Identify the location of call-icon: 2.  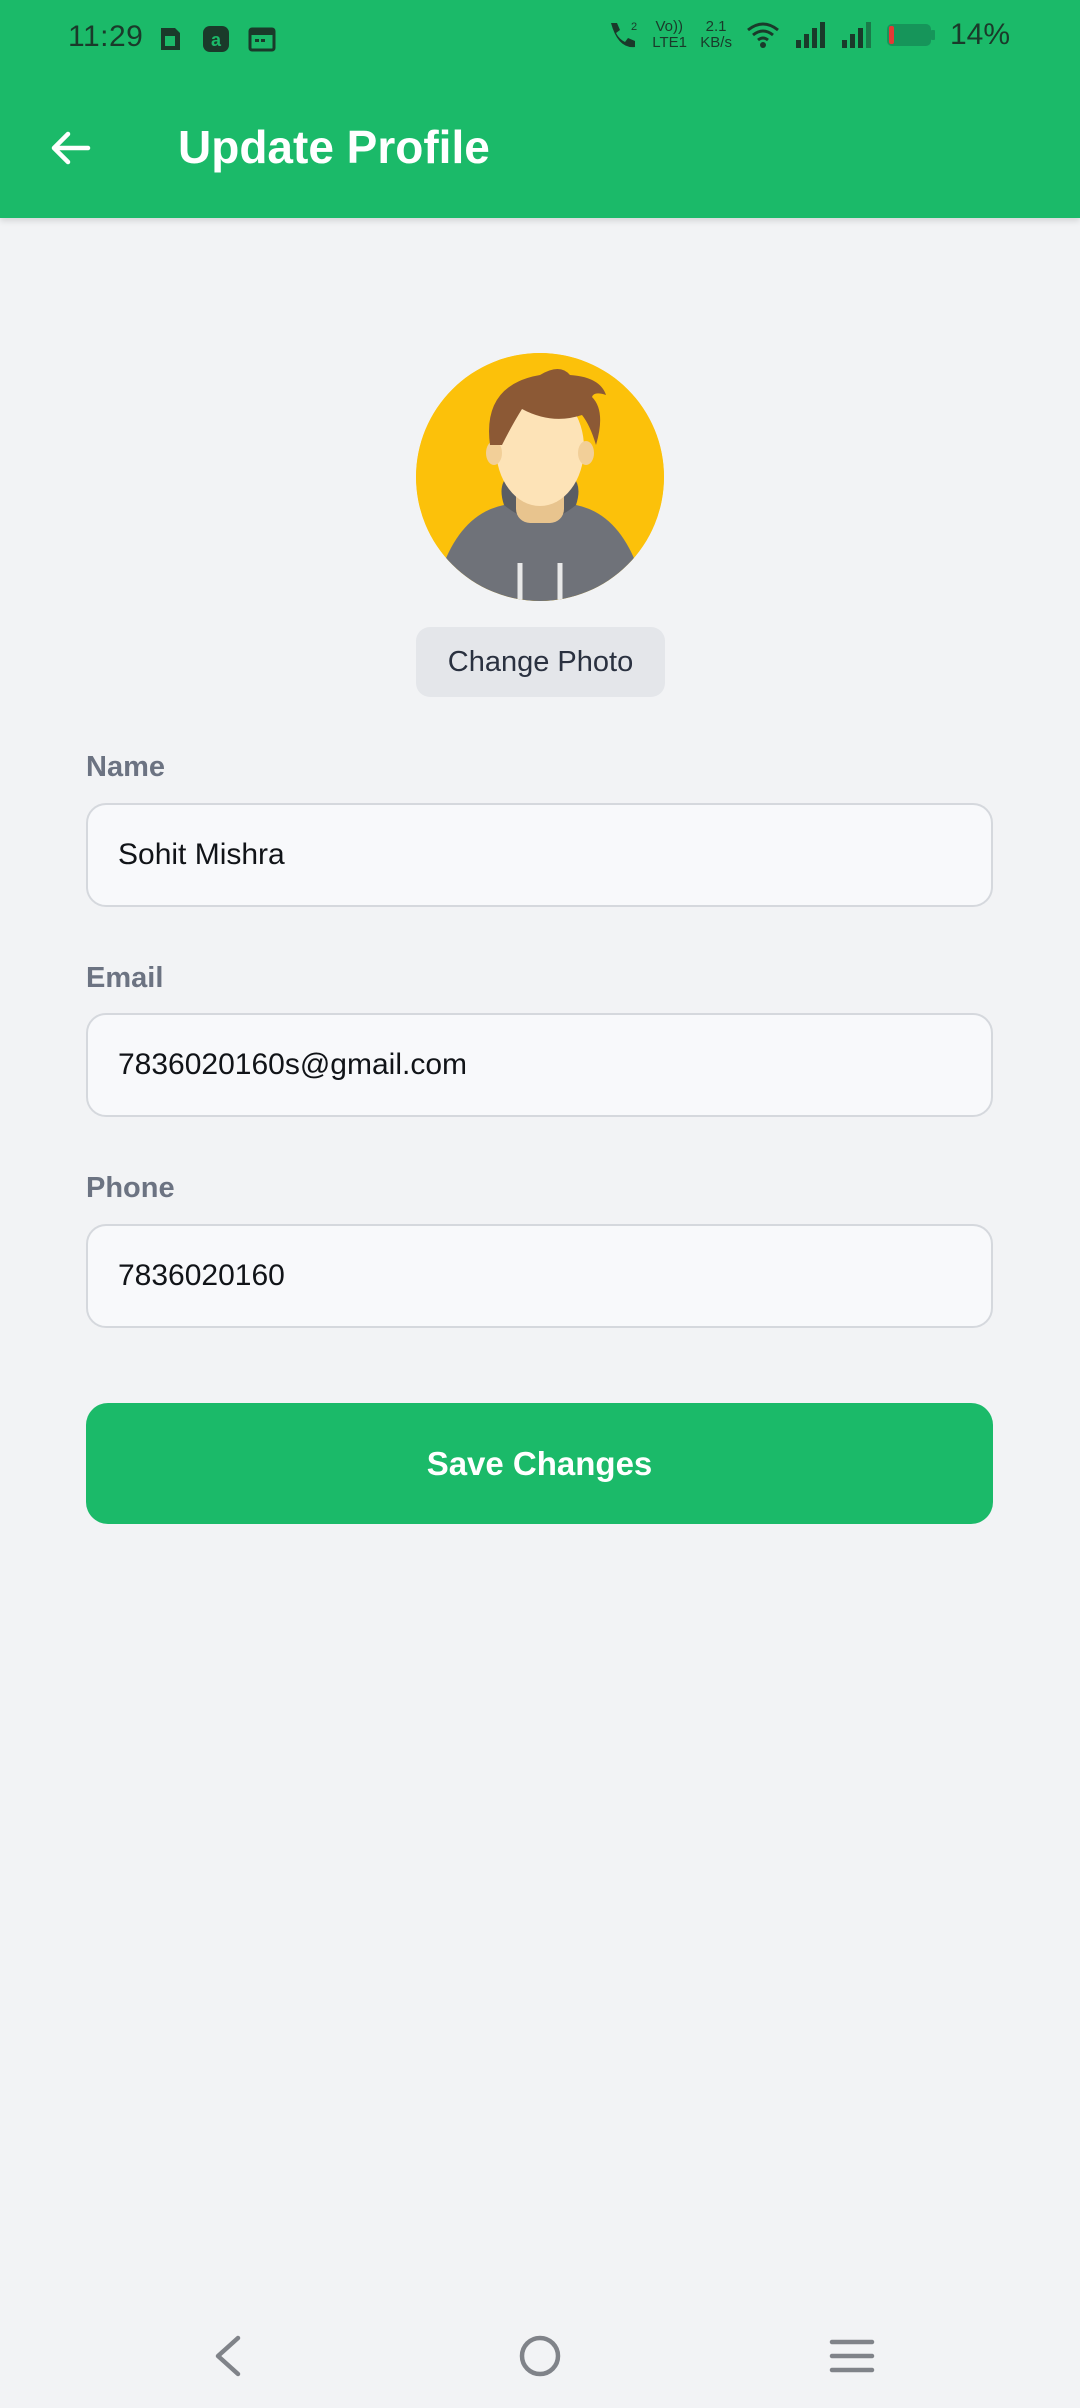
(624, 34).